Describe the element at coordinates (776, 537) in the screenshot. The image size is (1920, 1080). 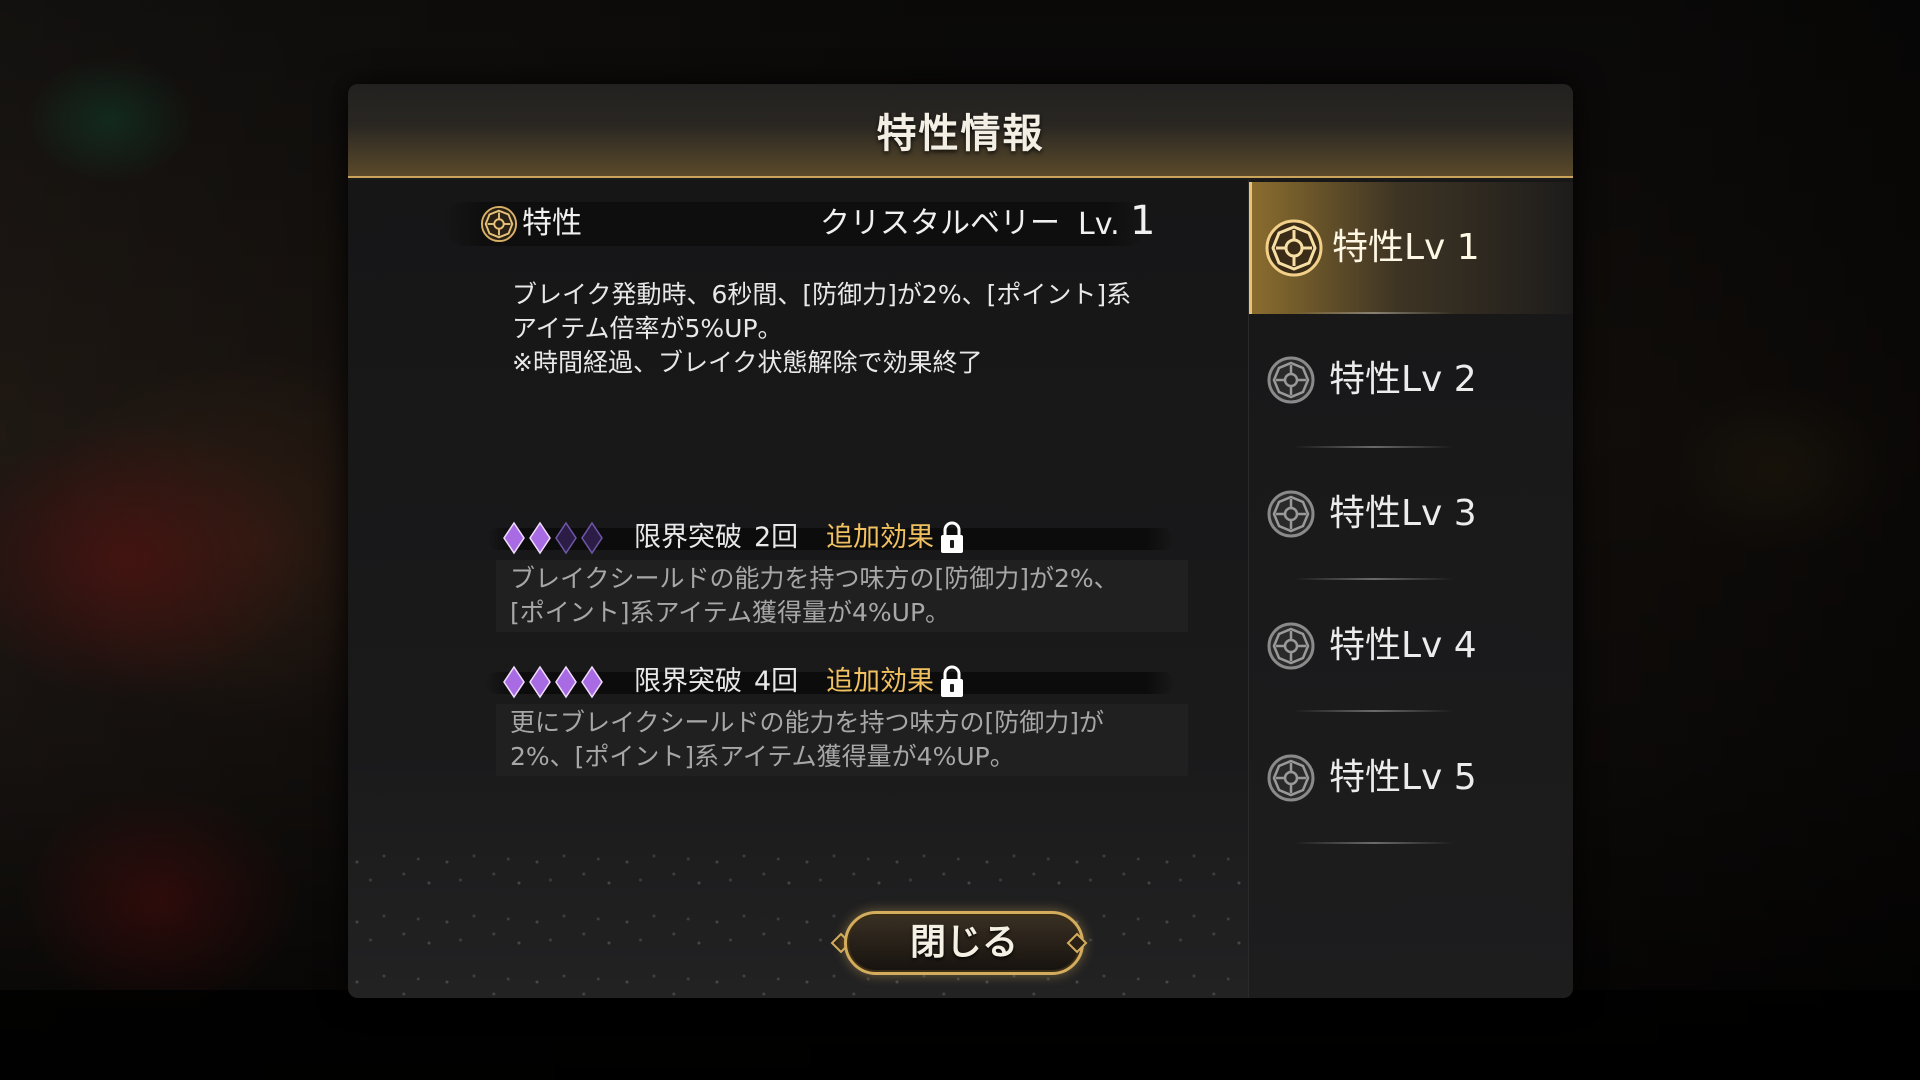
I see `limit-break-count: 2回` at that location.